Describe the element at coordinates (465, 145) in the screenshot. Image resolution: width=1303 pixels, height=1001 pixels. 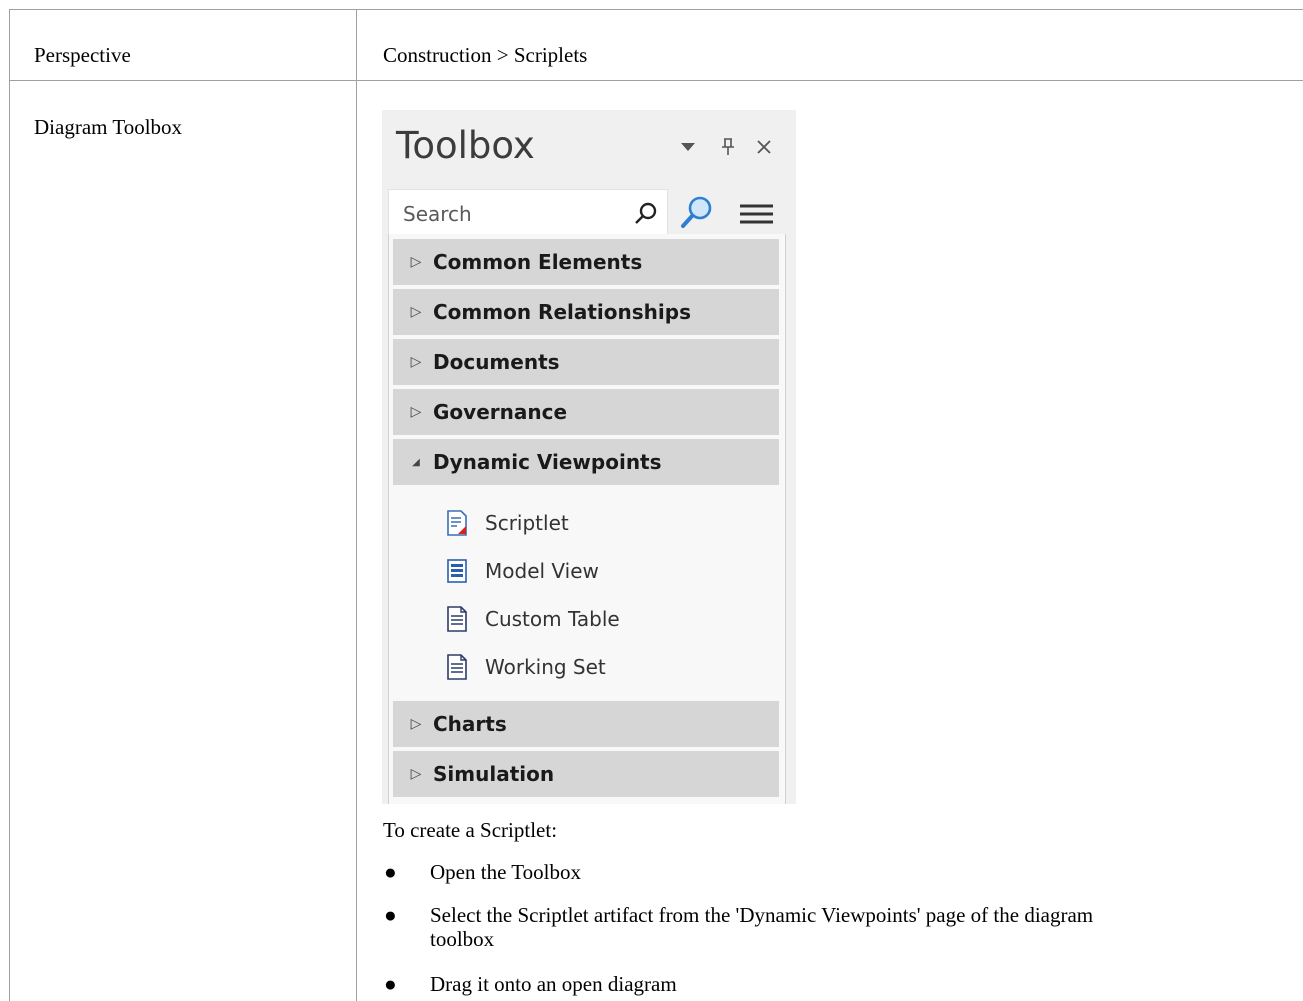
I see `toolbox-title: Toolbox` at that location.